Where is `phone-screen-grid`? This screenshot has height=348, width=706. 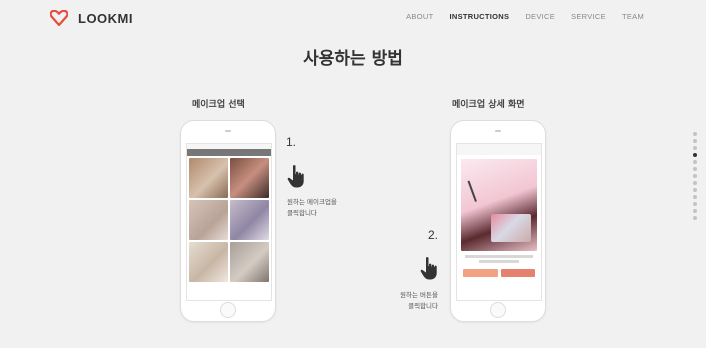
phone-screen-grid is located at coordinates (229, 222).